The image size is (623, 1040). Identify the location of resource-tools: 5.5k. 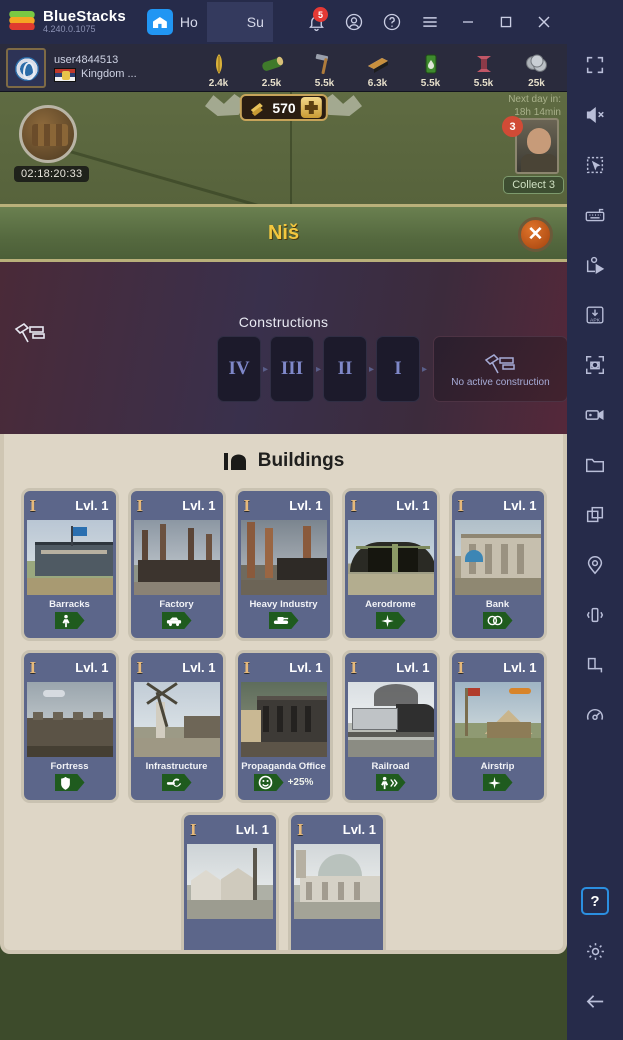
(324, 68).